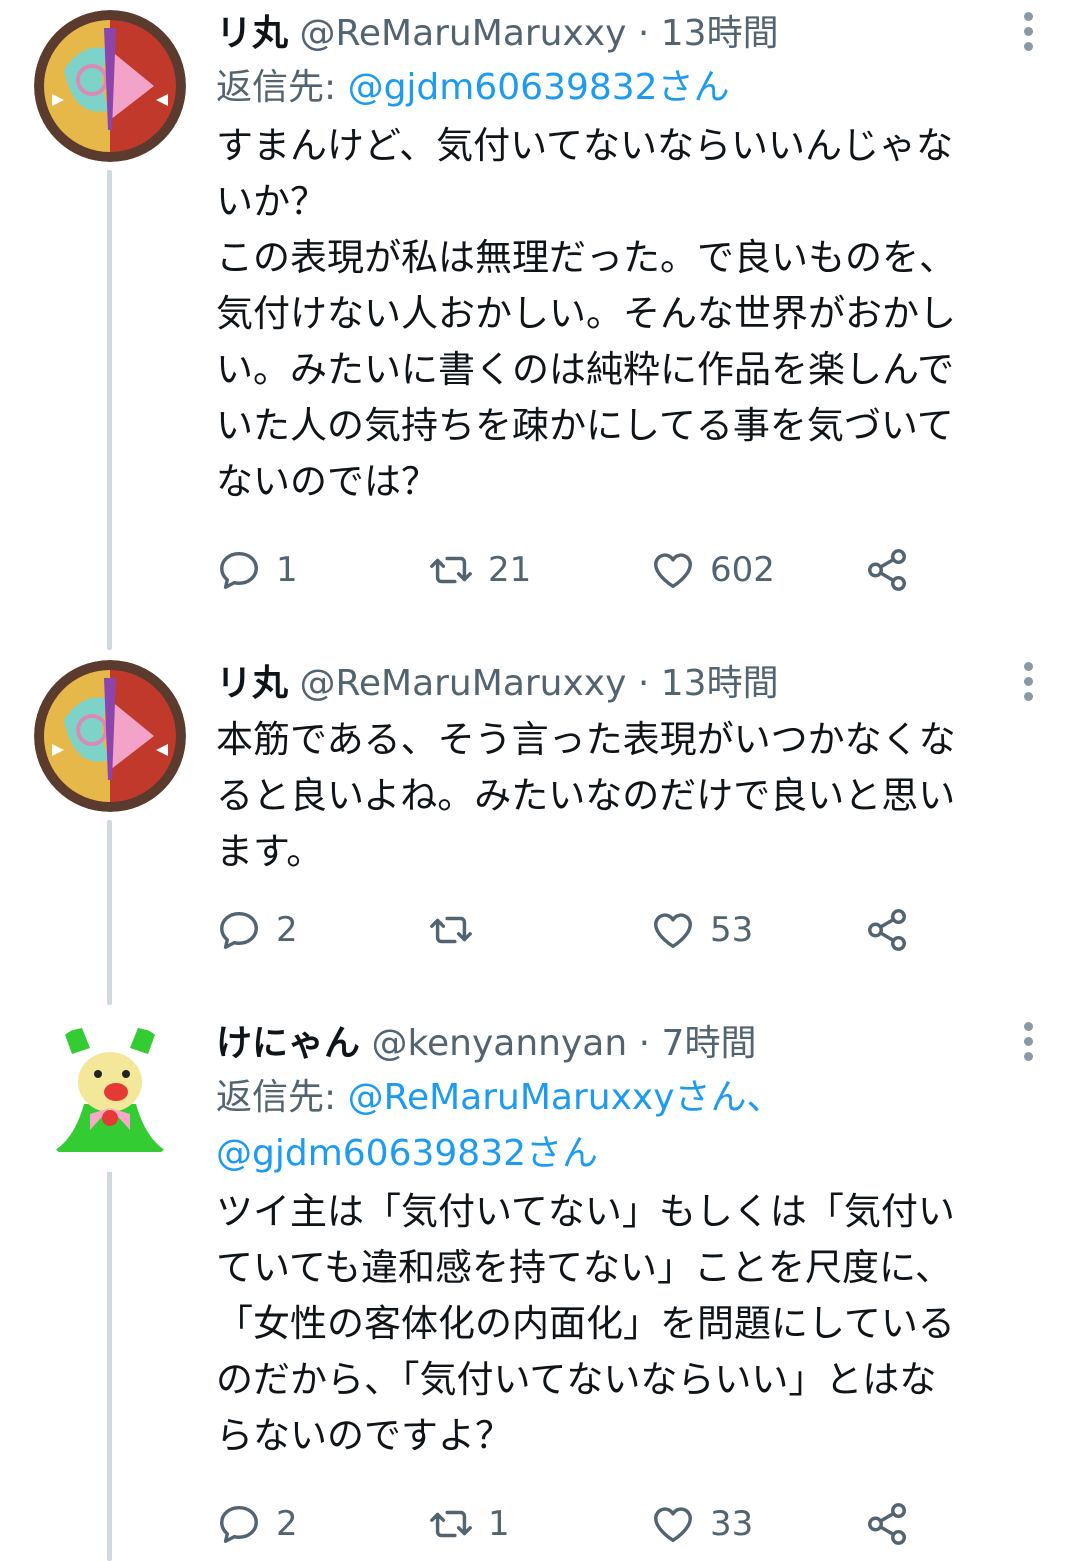  What do you see at coordinates (287, 570) in the screenshot?
I see `reply-count: 1` at bounding box center [287, 570].